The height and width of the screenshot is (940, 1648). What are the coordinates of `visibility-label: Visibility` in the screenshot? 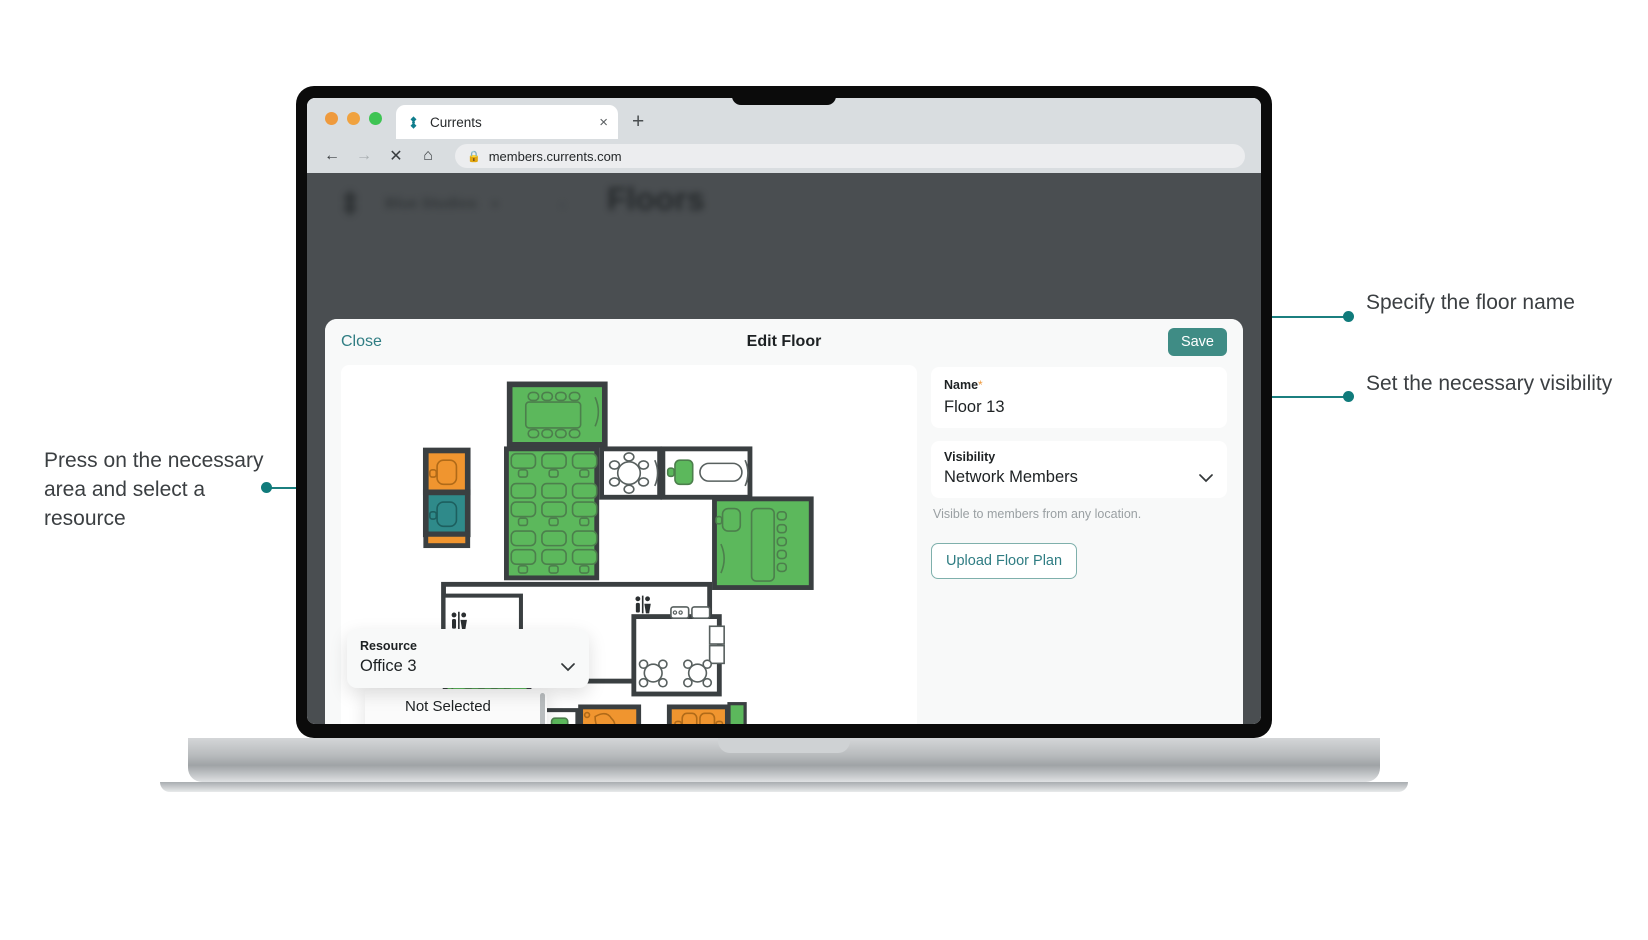 It's located at (970, 457).